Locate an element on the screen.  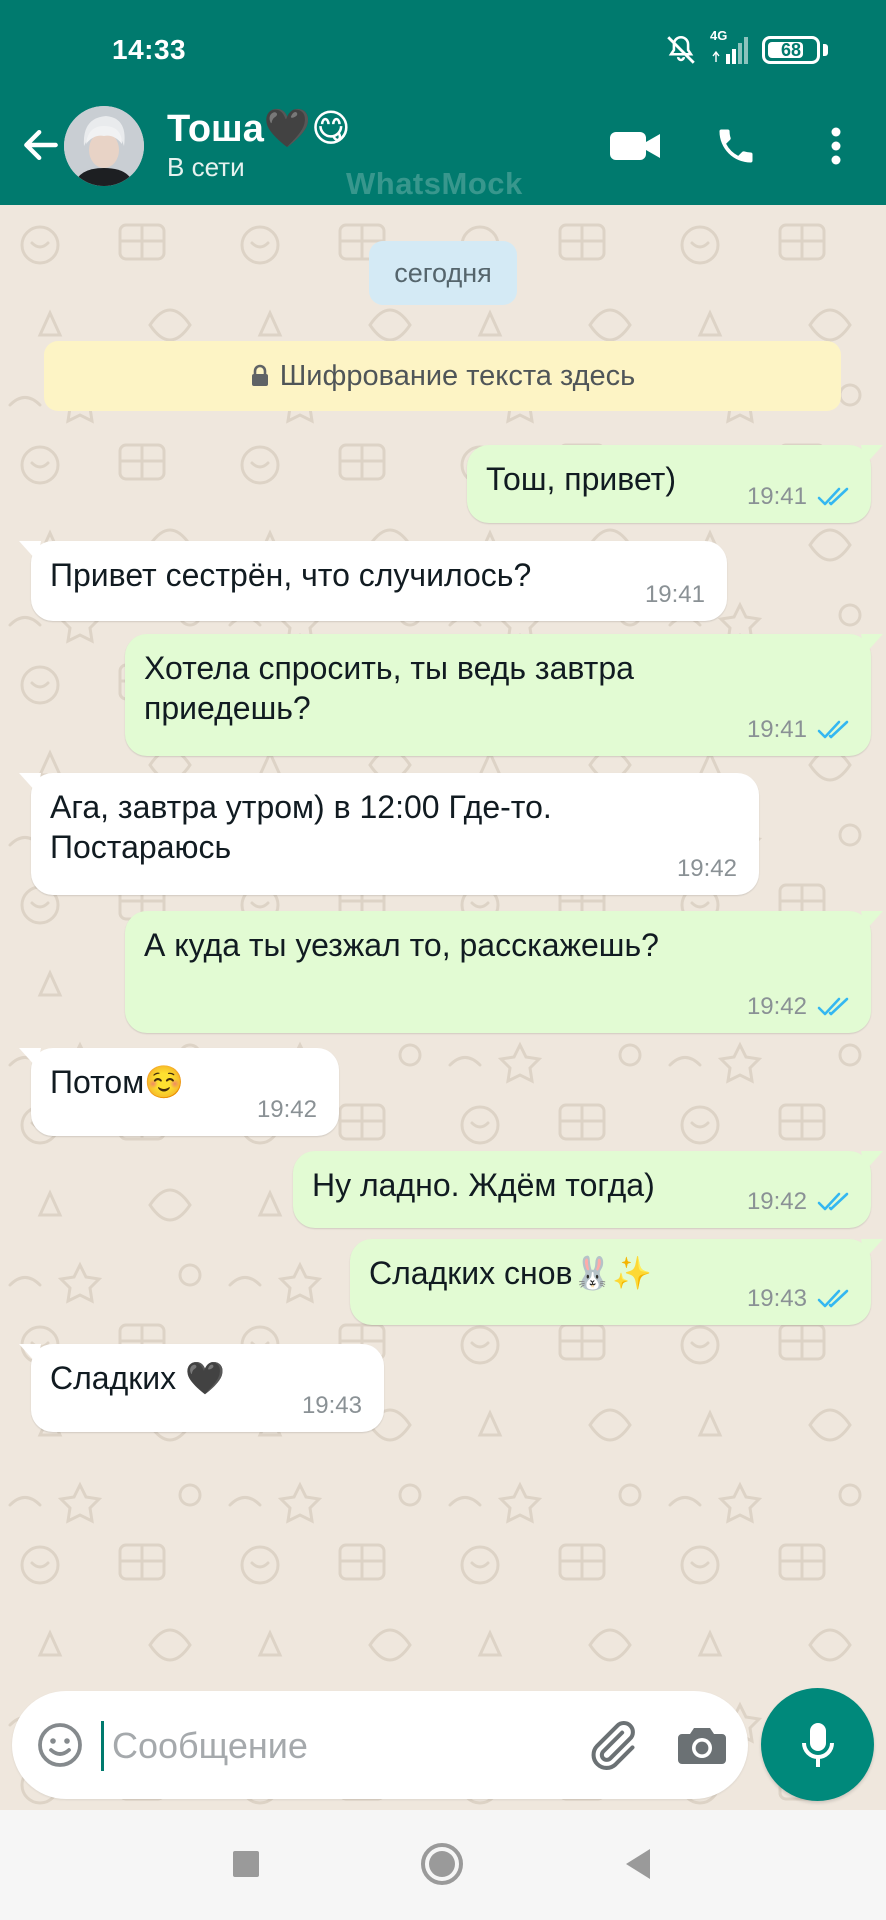
status-bar: 14:33 4G 68 is located at coordinates (443, 50).